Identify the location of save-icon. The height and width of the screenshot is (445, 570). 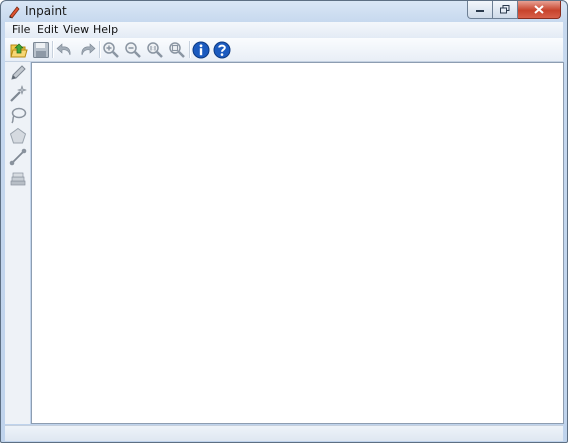
(40, 49).